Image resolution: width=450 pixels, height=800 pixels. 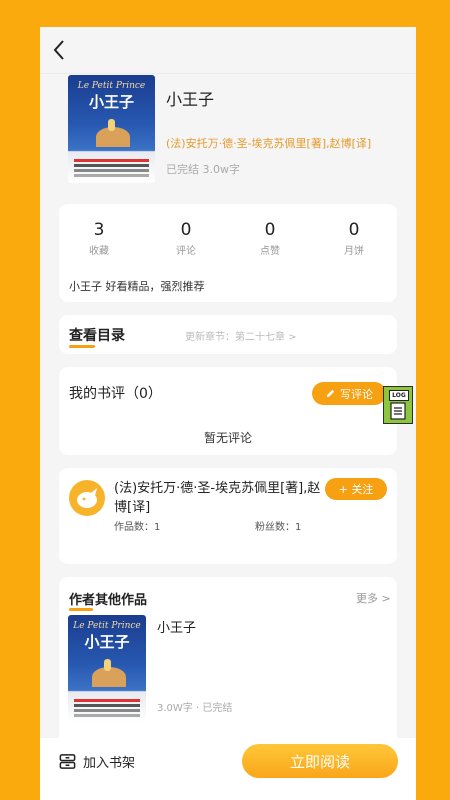 I want to click on author-name: (法)安托万·德·圣-埃克苏佩里[著],赵博[译], so click(x=220, y=498).